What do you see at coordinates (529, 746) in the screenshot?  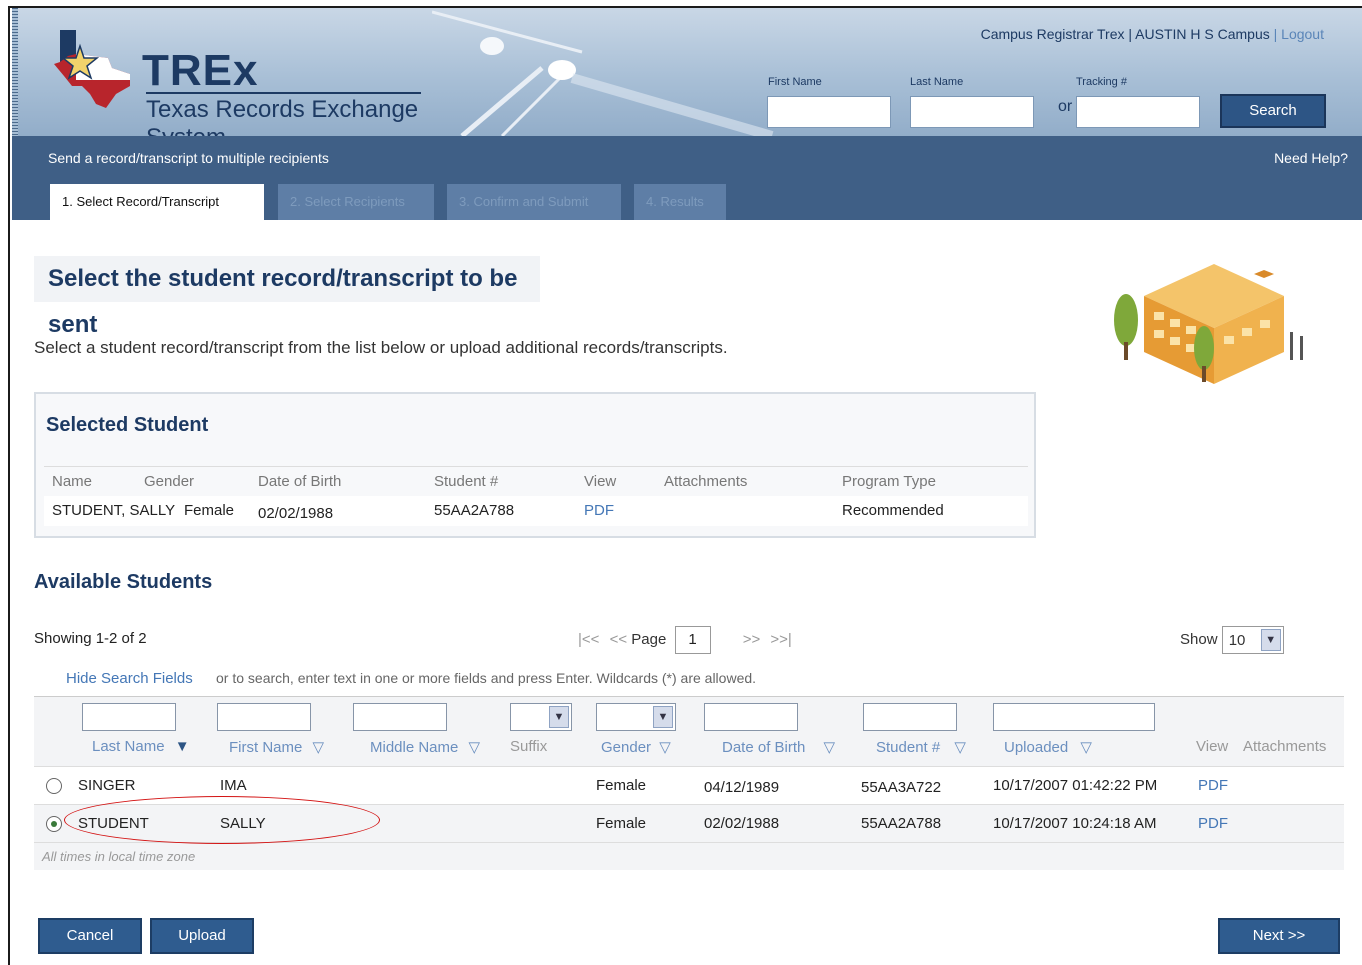 I see `suffix-header: Suffix` at bounding box center [529, 746].